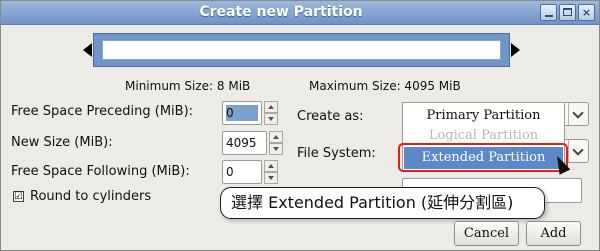 The width and height of the screenshot is (600, 251). What do you see at coordinates (18, 196) in the screenshot?
I see `round-to-cylinders-checkbox: ☑` at bounding box center [18, 196].